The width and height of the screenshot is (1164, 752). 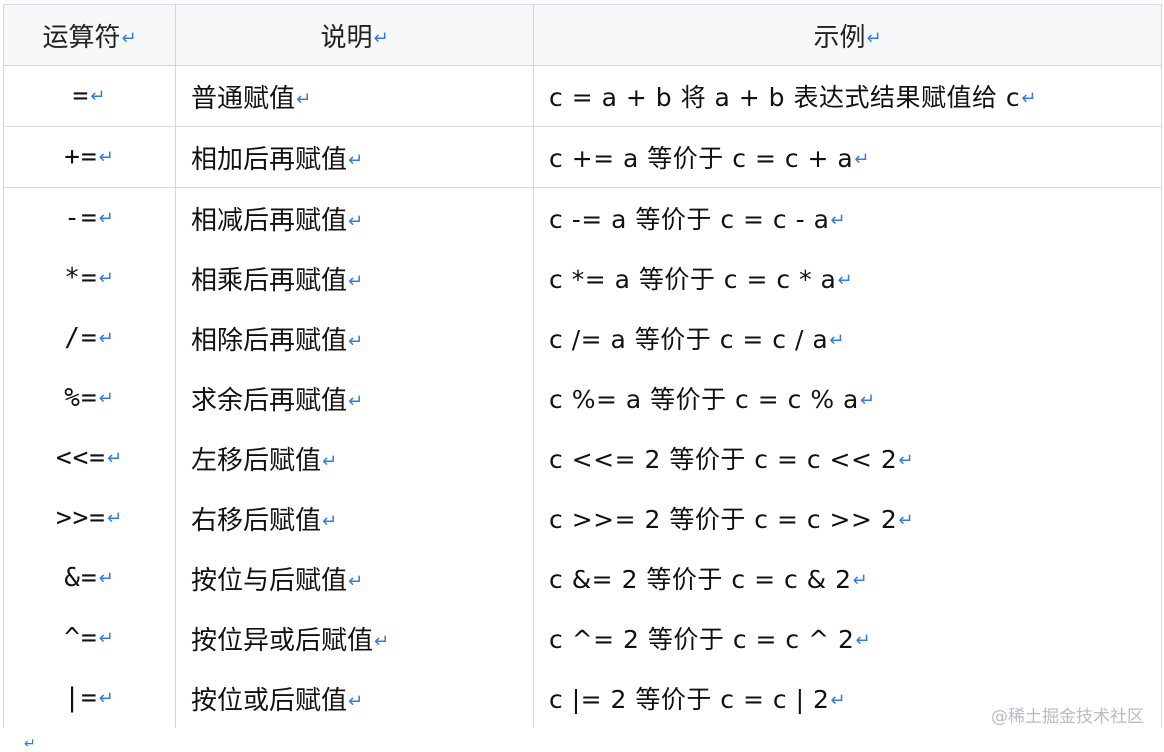 I want to click on description-text: 按位与后赋值, so click(x=269, y=580).